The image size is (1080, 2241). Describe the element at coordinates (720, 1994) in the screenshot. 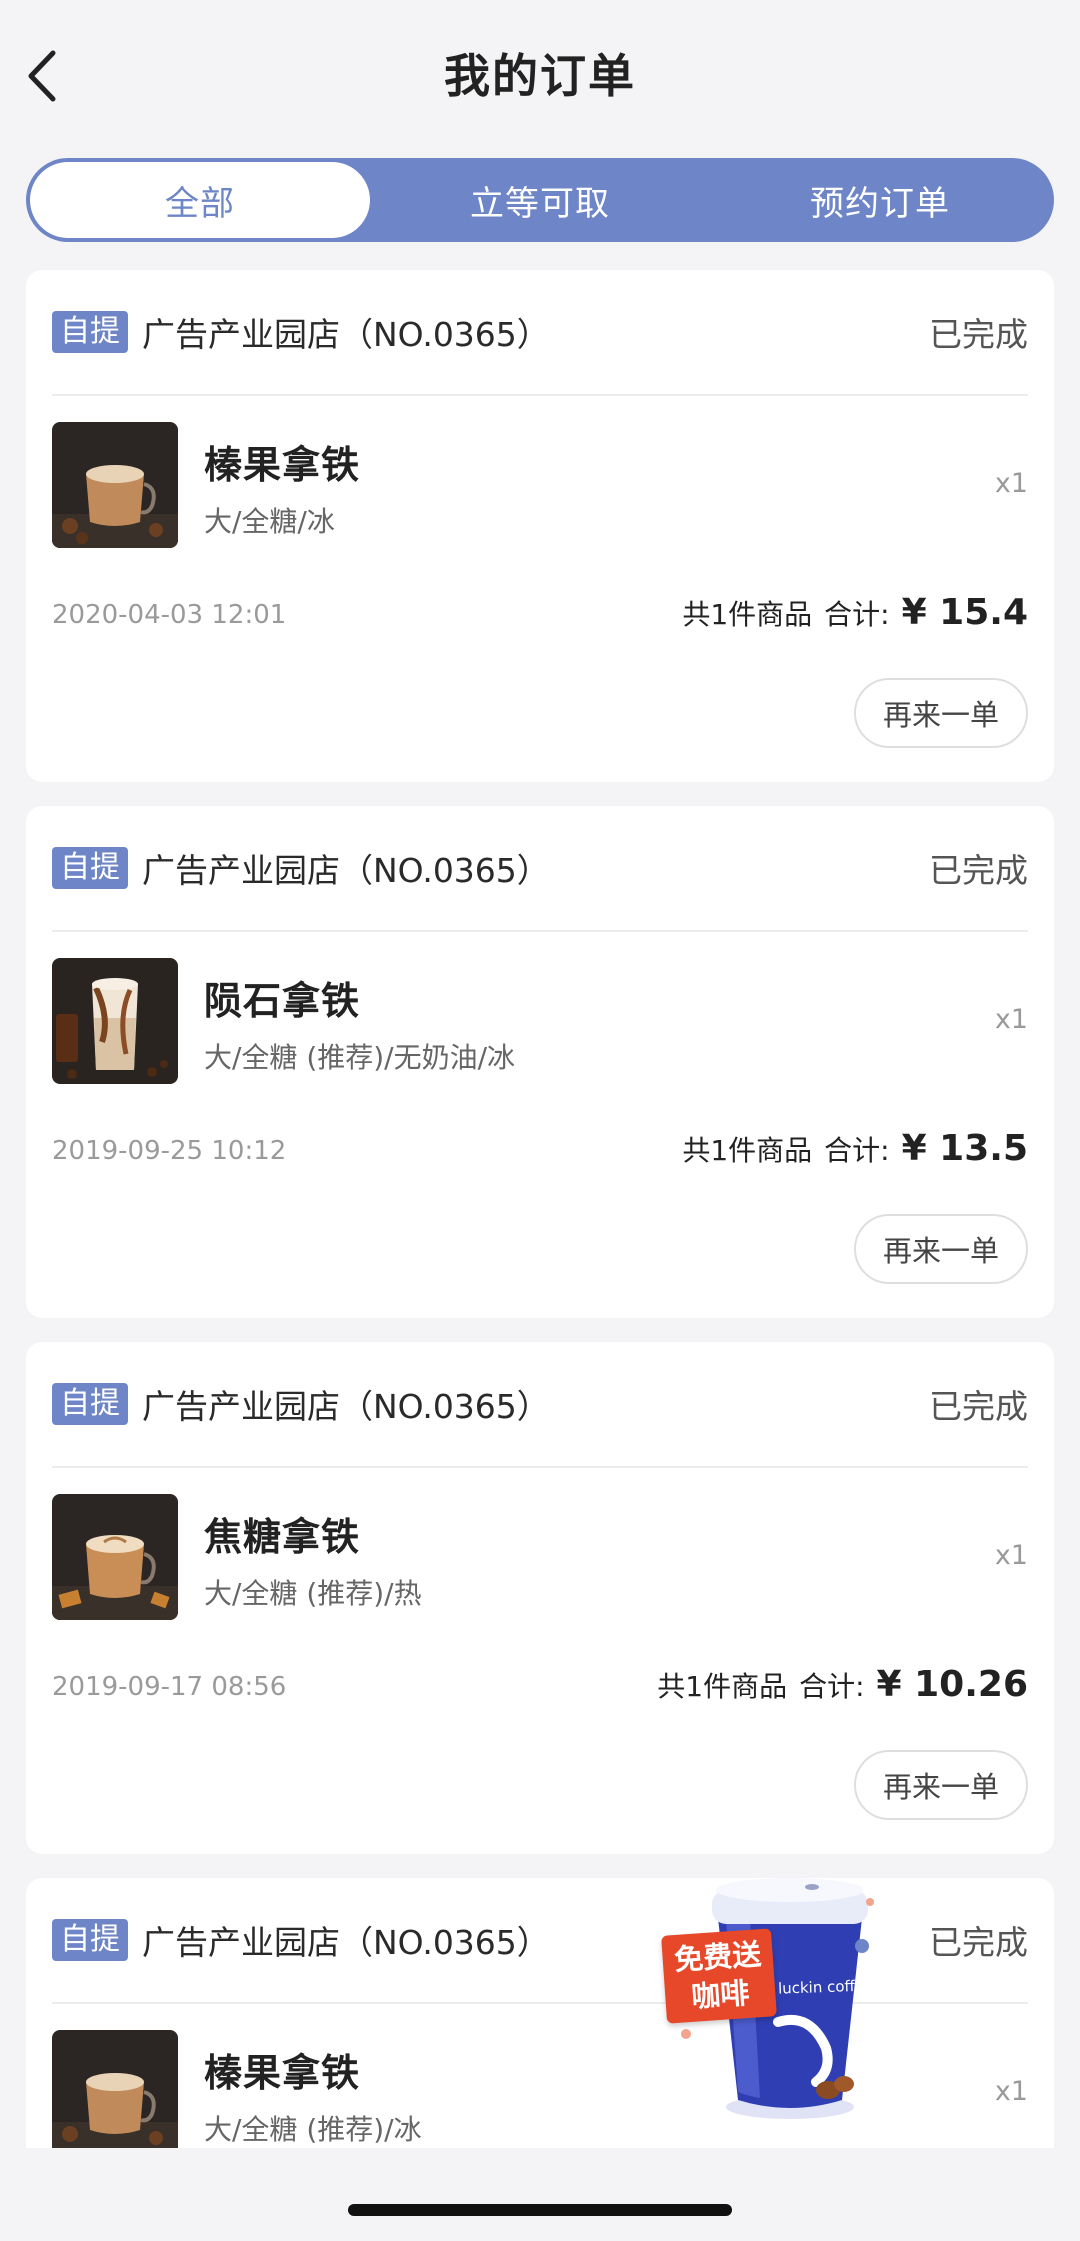

I see `promo-label-line2: 咖啡` at that location.